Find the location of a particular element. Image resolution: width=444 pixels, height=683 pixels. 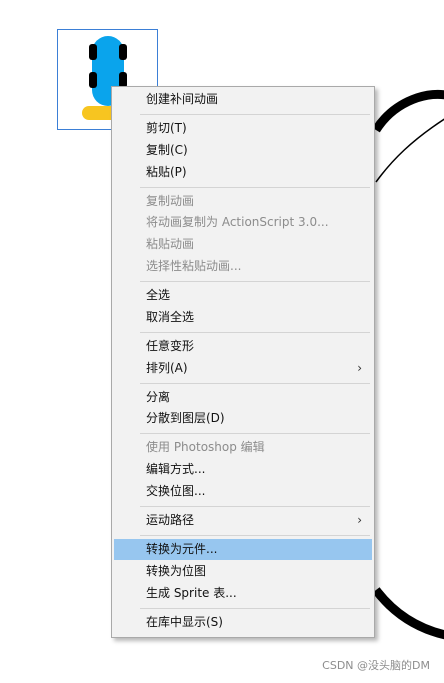

menu-item-label: 全选 is located at coordinates (158, 295).